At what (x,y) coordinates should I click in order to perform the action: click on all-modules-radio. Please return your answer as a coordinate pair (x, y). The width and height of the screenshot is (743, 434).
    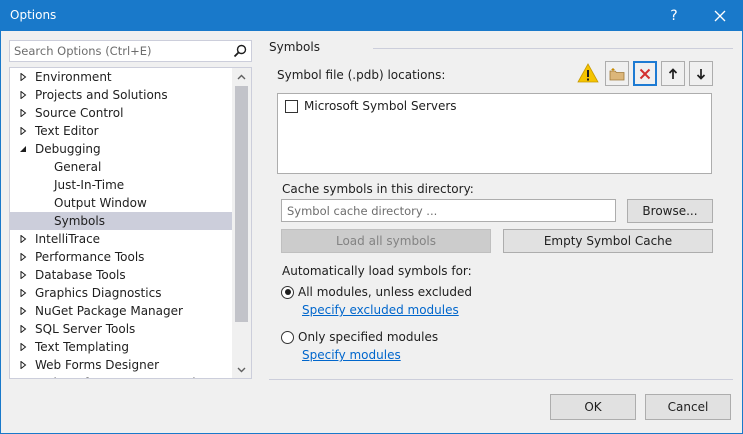
    Looking at the image, I should click on (287, 292).